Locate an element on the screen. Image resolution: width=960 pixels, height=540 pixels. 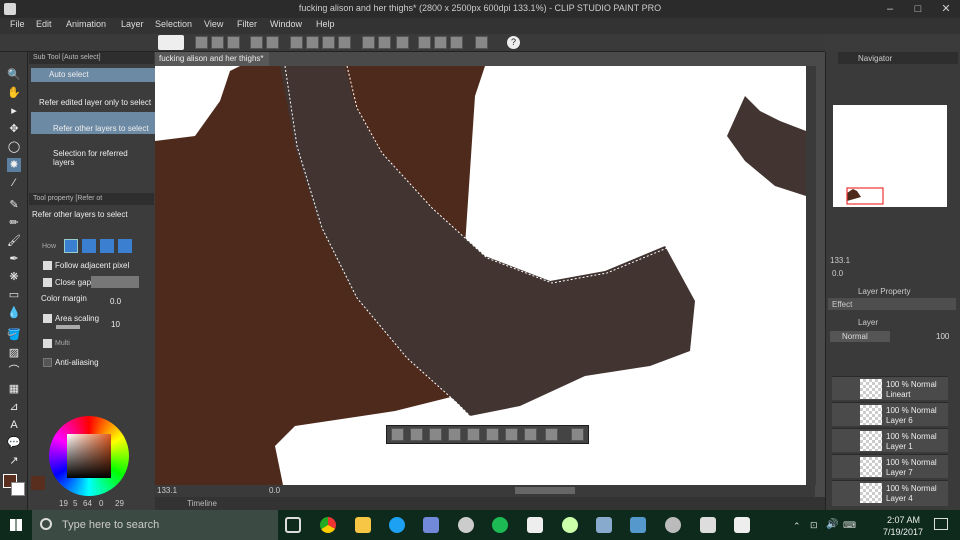
deselect-icon is located at coordinates (368, 42).